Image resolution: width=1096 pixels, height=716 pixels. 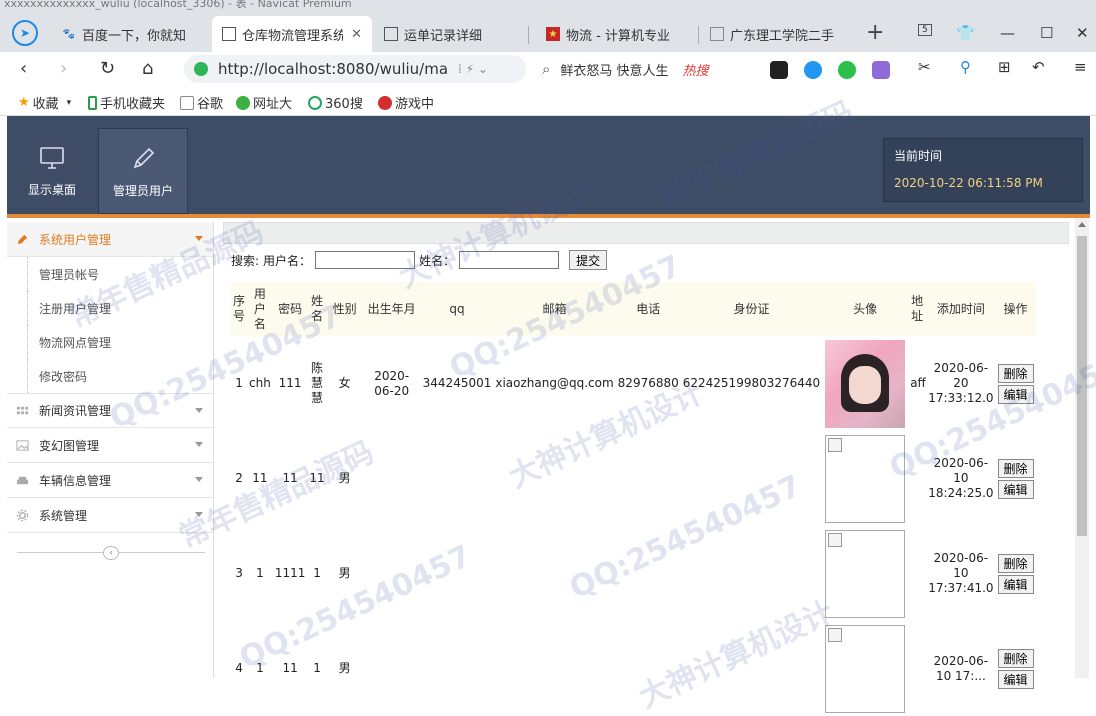 What do you see at coordinates (290, 478) in the screenshot?
I see `cell-password: 11` at bounding box center [290, 478].